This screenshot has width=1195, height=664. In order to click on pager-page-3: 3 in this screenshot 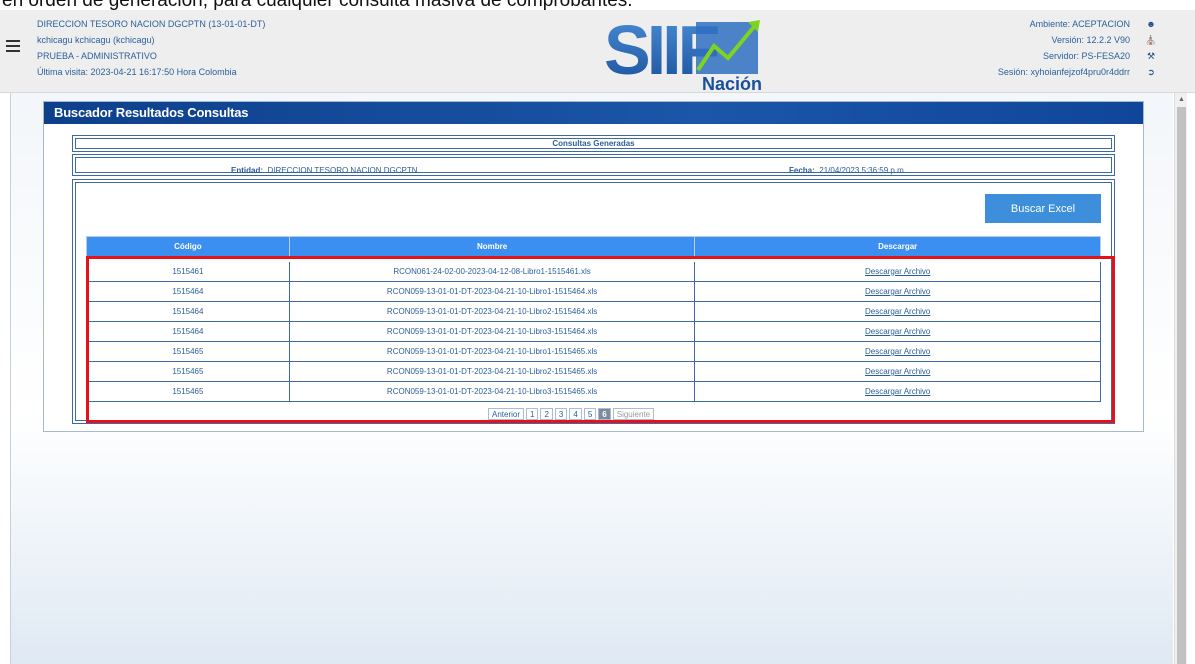, I will do `click(561, 414)`.